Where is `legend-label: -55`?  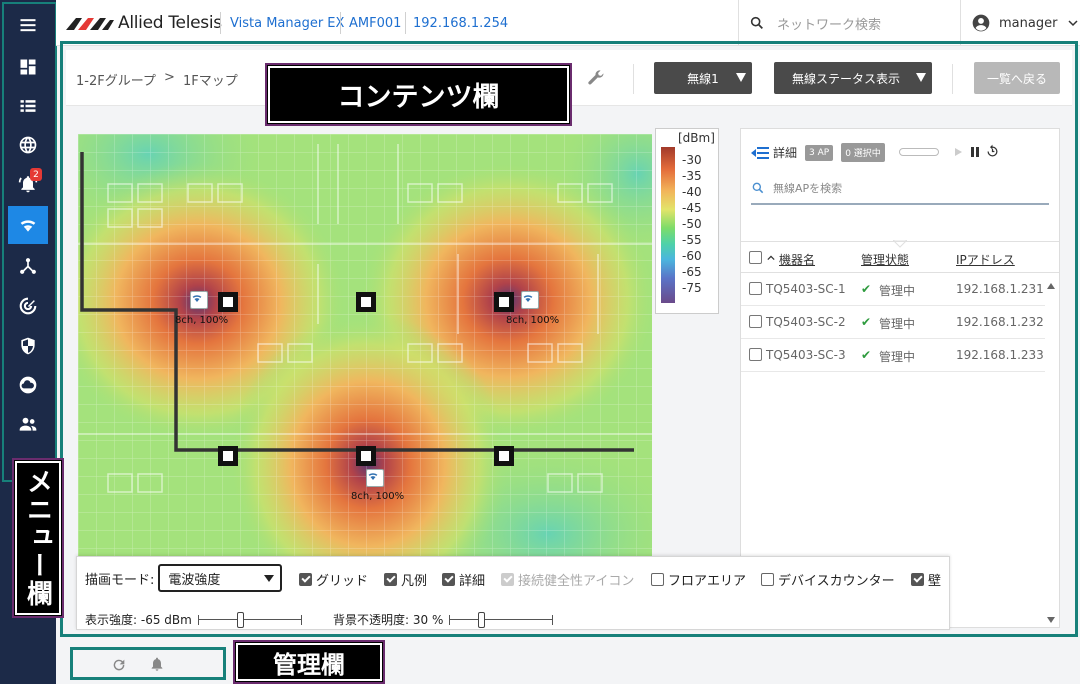 legend-label: -55 is located at coordinates (692, 240).